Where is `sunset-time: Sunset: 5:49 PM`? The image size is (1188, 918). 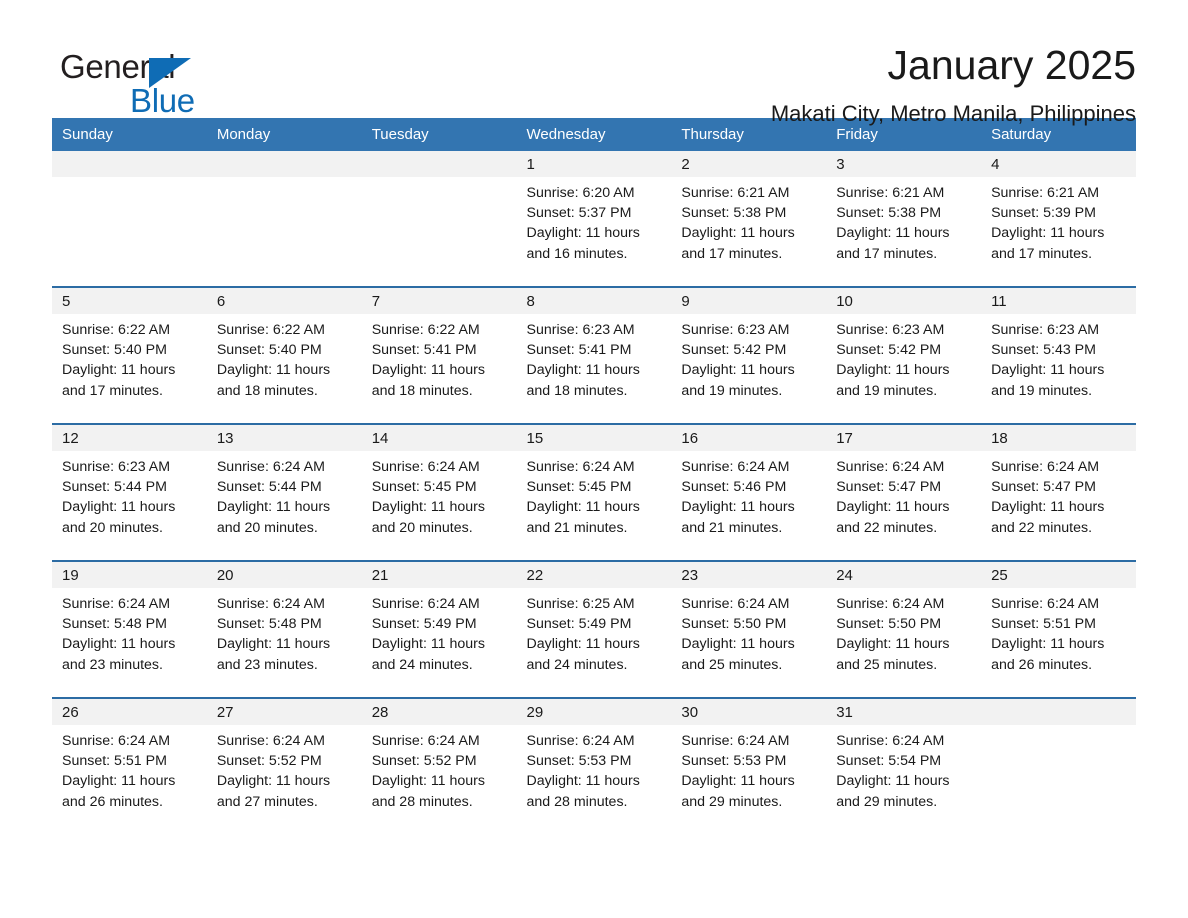
sunset-time: Sunset: 5:49 PM is located at coordinates (579, 624).